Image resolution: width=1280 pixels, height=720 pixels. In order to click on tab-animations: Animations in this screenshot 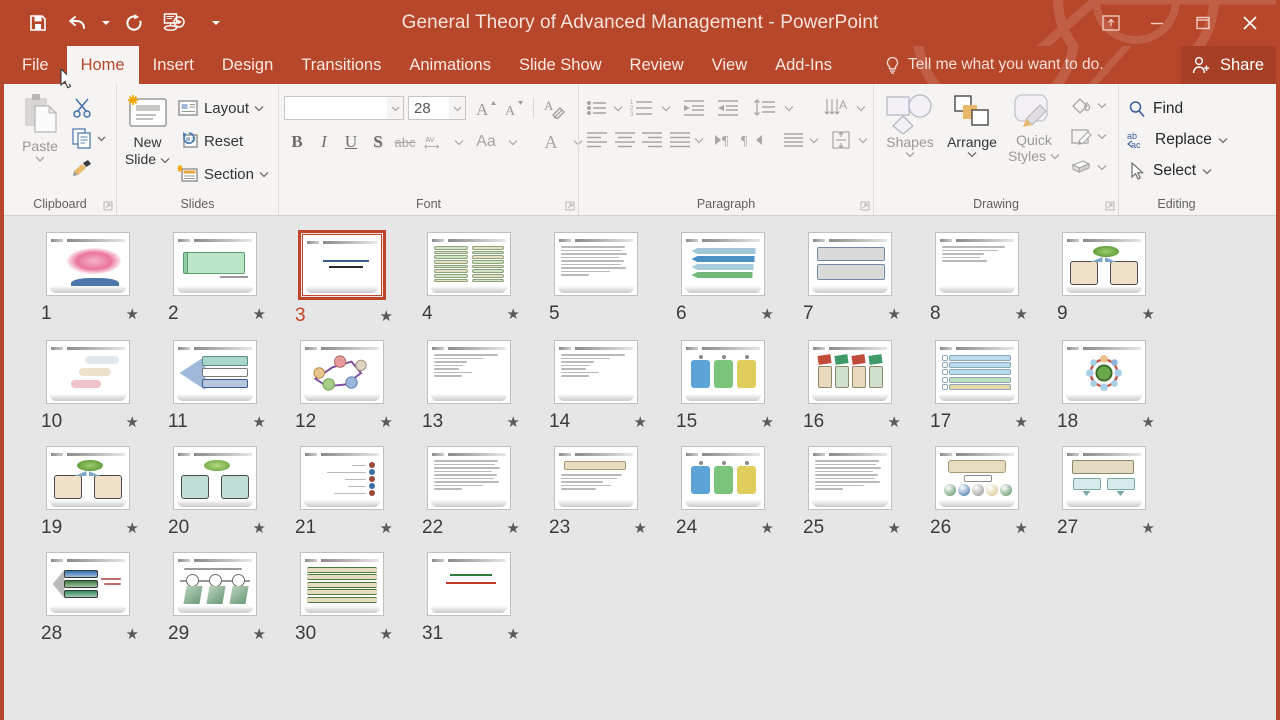, I will do `click(450, 65)`.